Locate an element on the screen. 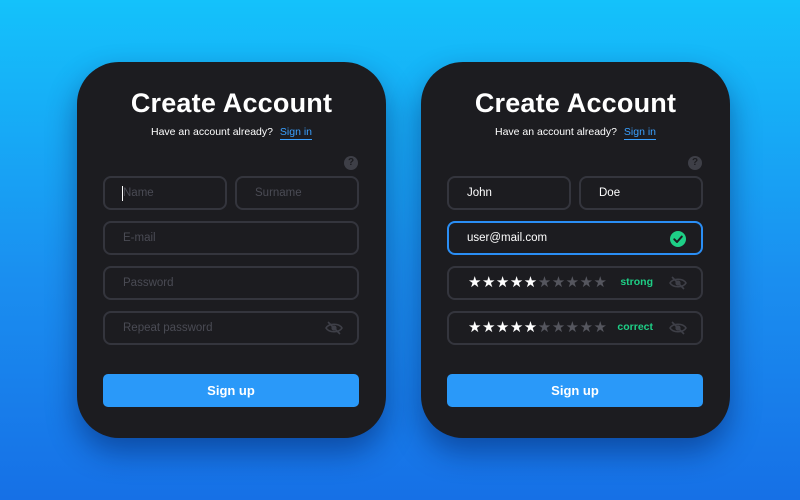 This screenshot has width=800, height=500. password-input is located at coordinates (231, 283).